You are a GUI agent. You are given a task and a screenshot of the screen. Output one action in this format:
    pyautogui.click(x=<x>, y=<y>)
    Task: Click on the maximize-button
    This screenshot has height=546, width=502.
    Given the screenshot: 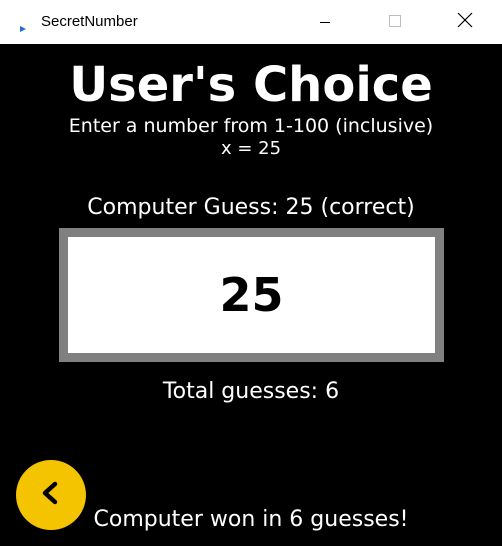 What is the action you would take?
    pyautogui.click(x=395, y=22)
    